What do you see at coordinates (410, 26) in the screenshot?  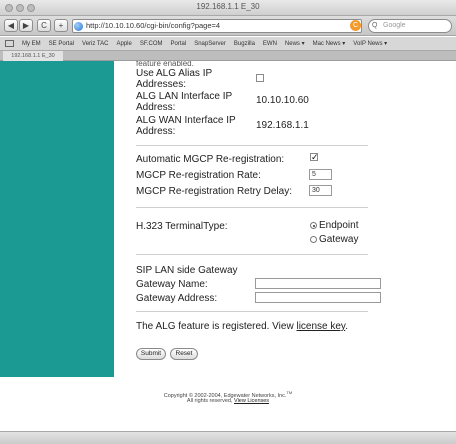 I see `search-input: Google` at bounding box center [410, 26].